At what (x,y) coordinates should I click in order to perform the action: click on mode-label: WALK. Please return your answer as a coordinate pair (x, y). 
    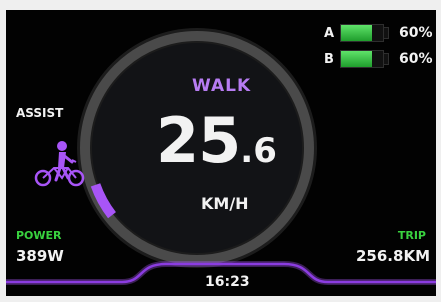
    Looking at the image, I should click on (222, 86).